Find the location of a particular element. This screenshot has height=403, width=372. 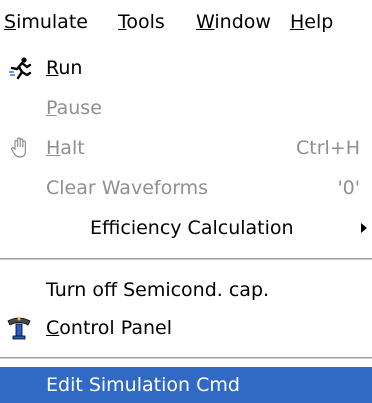

menu-bar: Simulate Tools Window Help is located at coordinates (186, 22).